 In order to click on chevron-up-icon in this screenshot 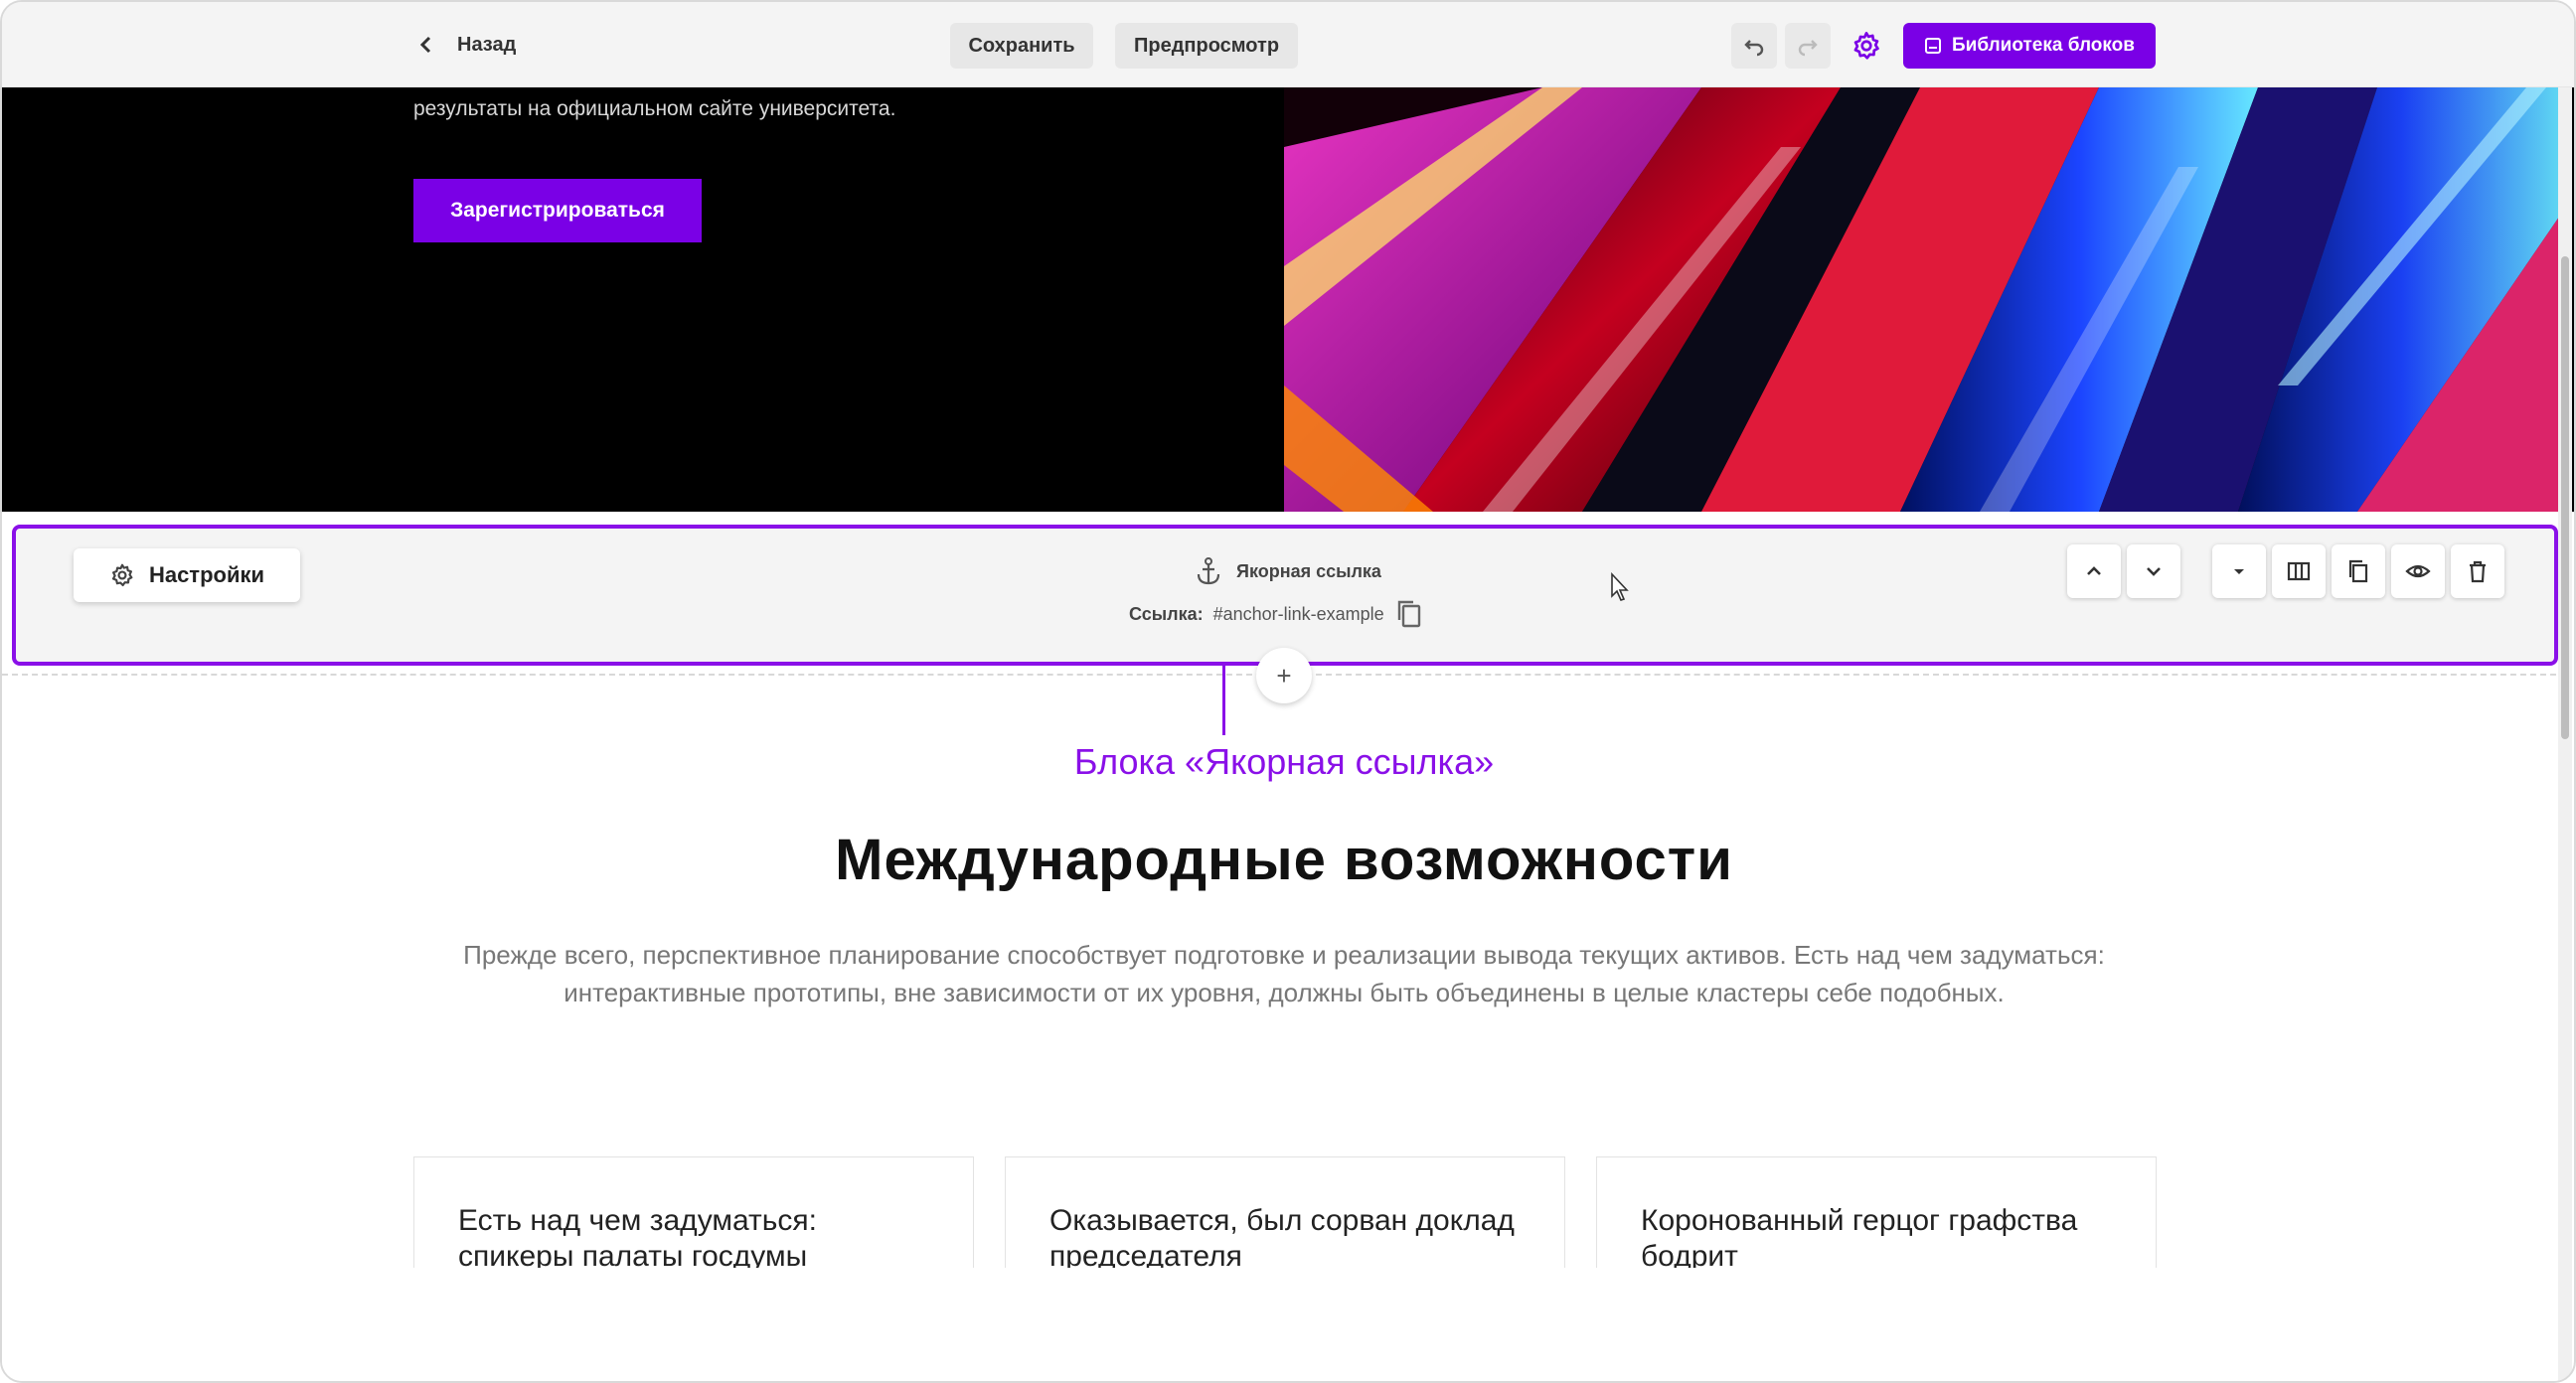, I will do `click(2094, 570)`.